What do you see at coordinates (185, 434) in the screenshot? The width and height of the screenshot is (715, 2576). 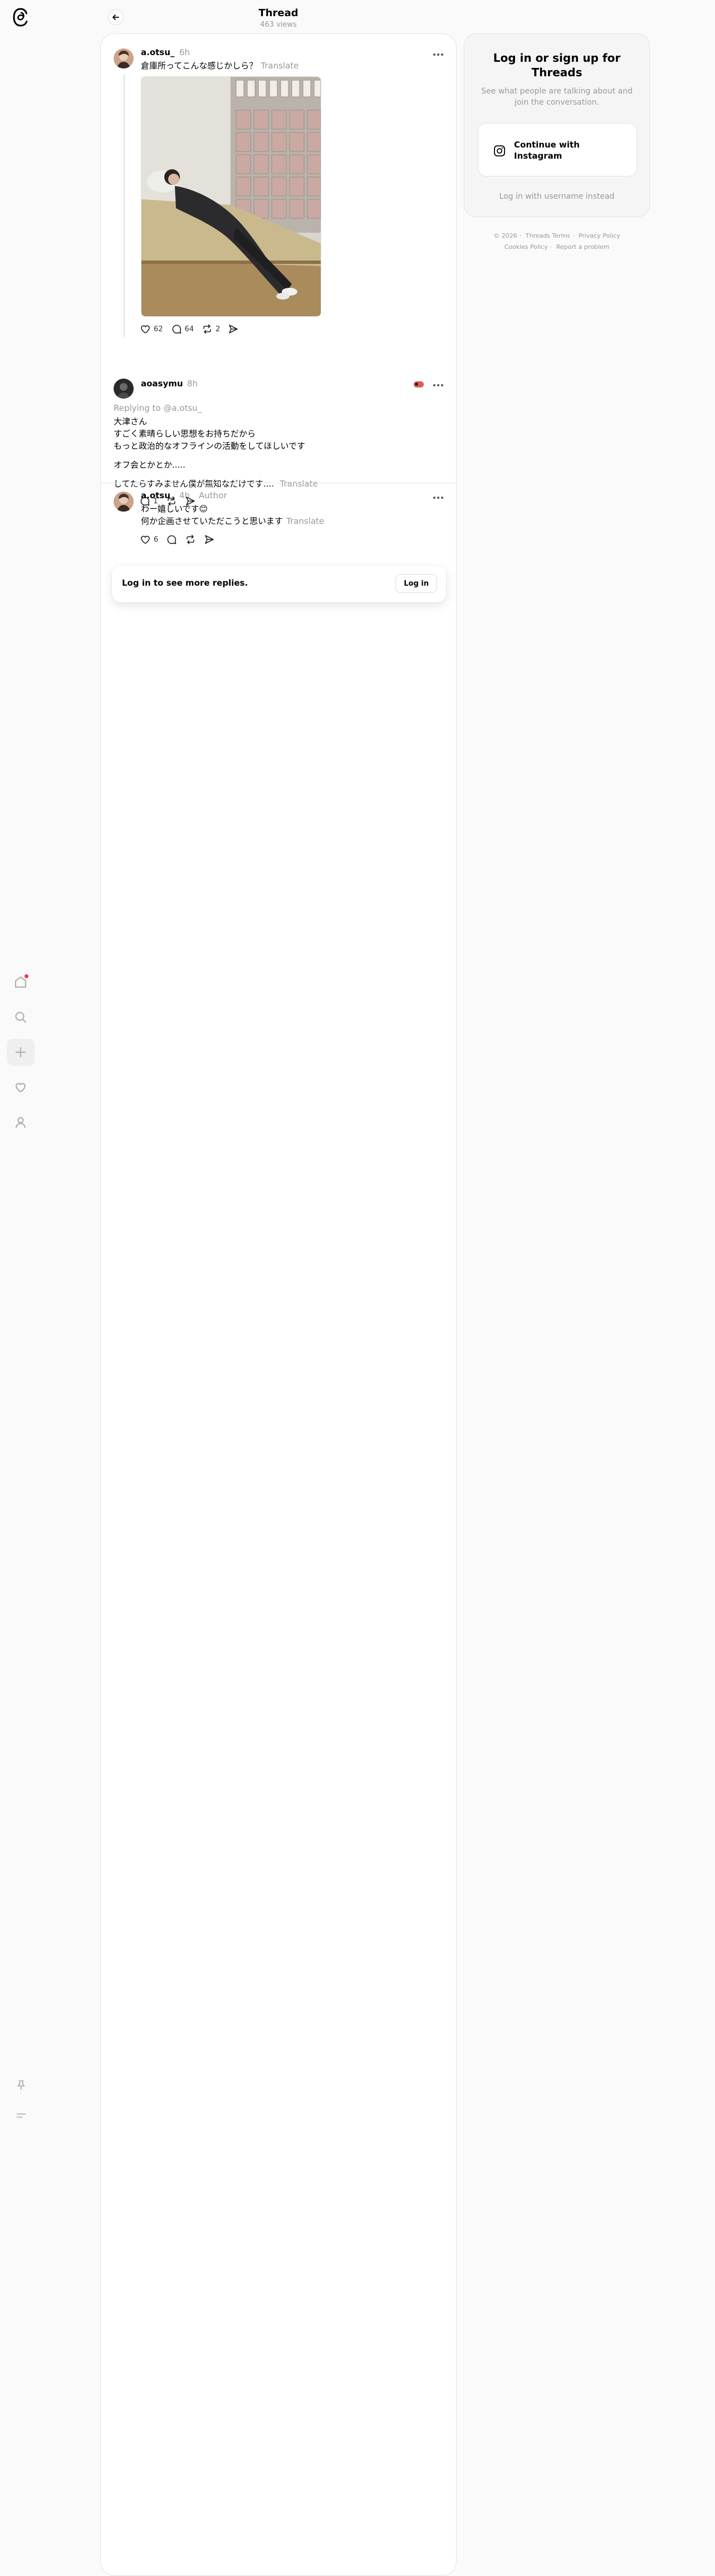 I see `reply-line-2: すごく素晴らしい思想をお持ちだから` at bounding box center [185, 434].